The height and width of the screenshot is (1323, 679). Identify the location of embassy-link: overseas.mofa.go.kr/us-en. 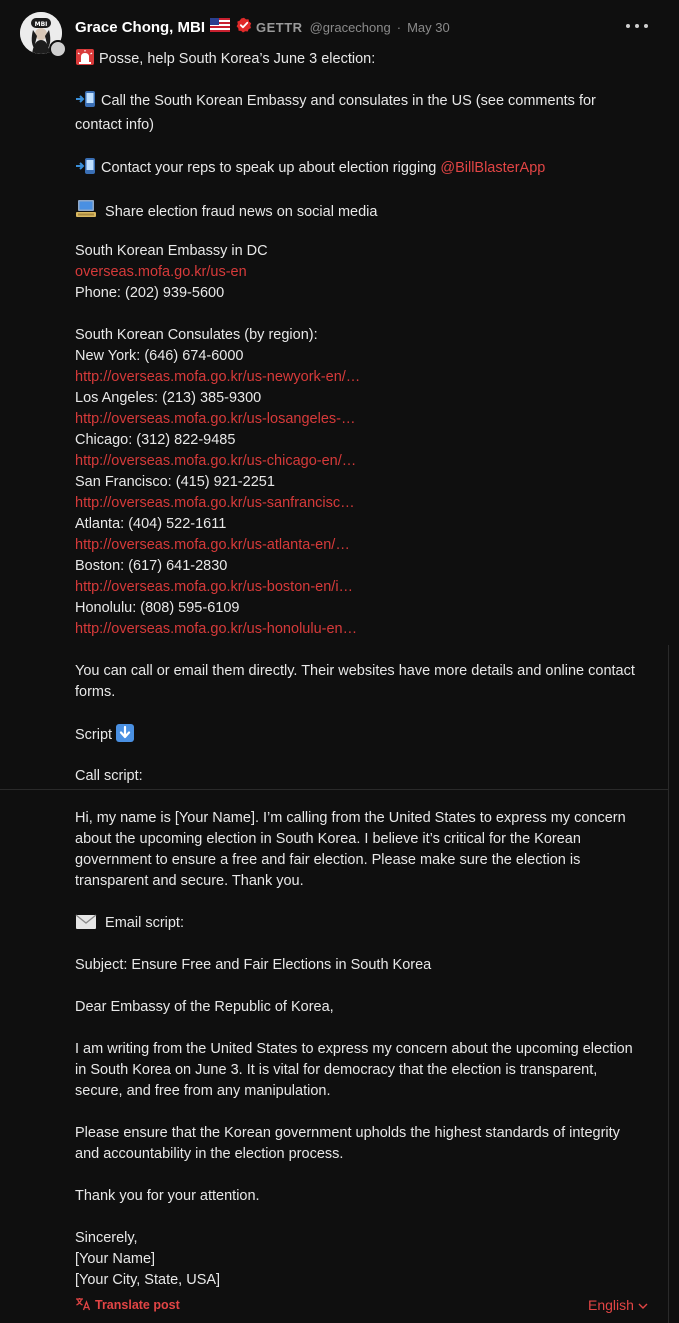
(360, 272).